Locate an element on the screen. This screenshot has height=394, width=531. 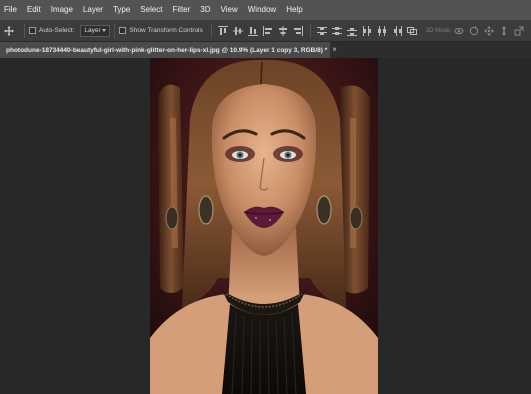
menu-view: View is located at coordinates (229, 10).